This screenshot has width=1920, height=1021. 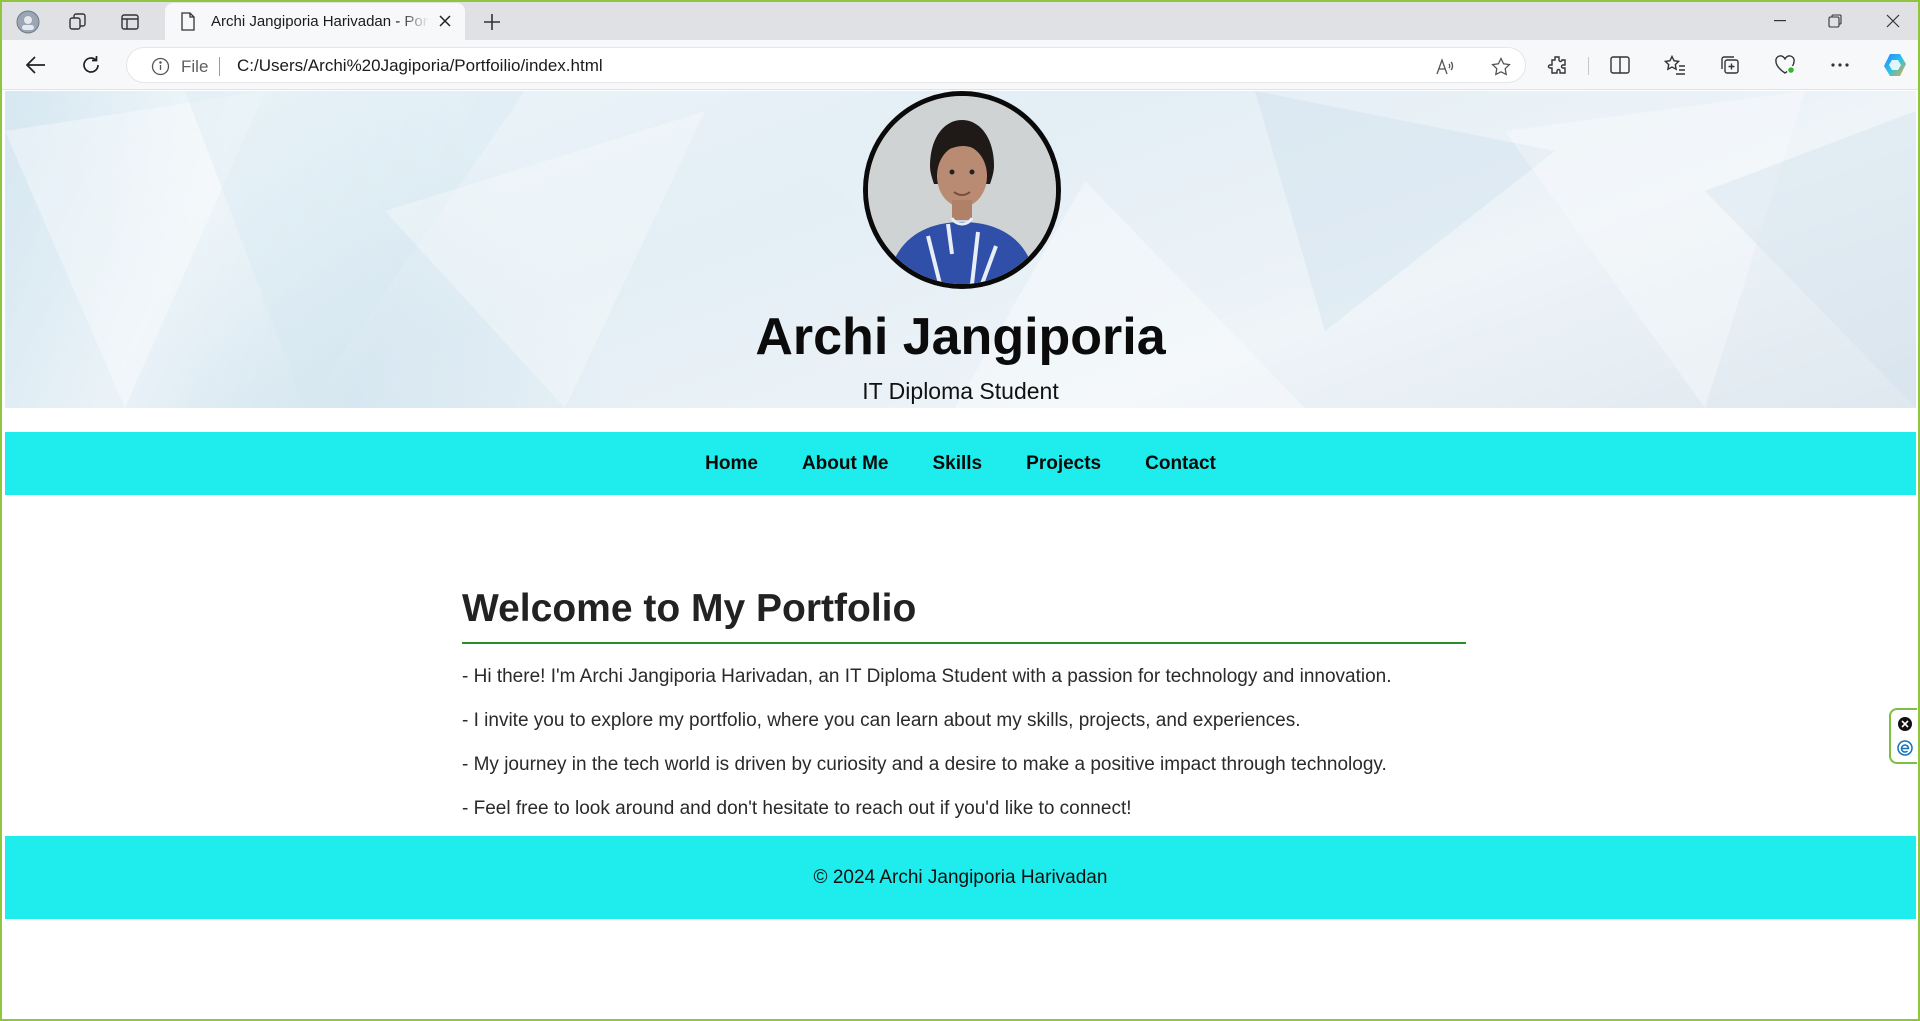 I want to click on refresh-icon, so click(x=91, y=65).